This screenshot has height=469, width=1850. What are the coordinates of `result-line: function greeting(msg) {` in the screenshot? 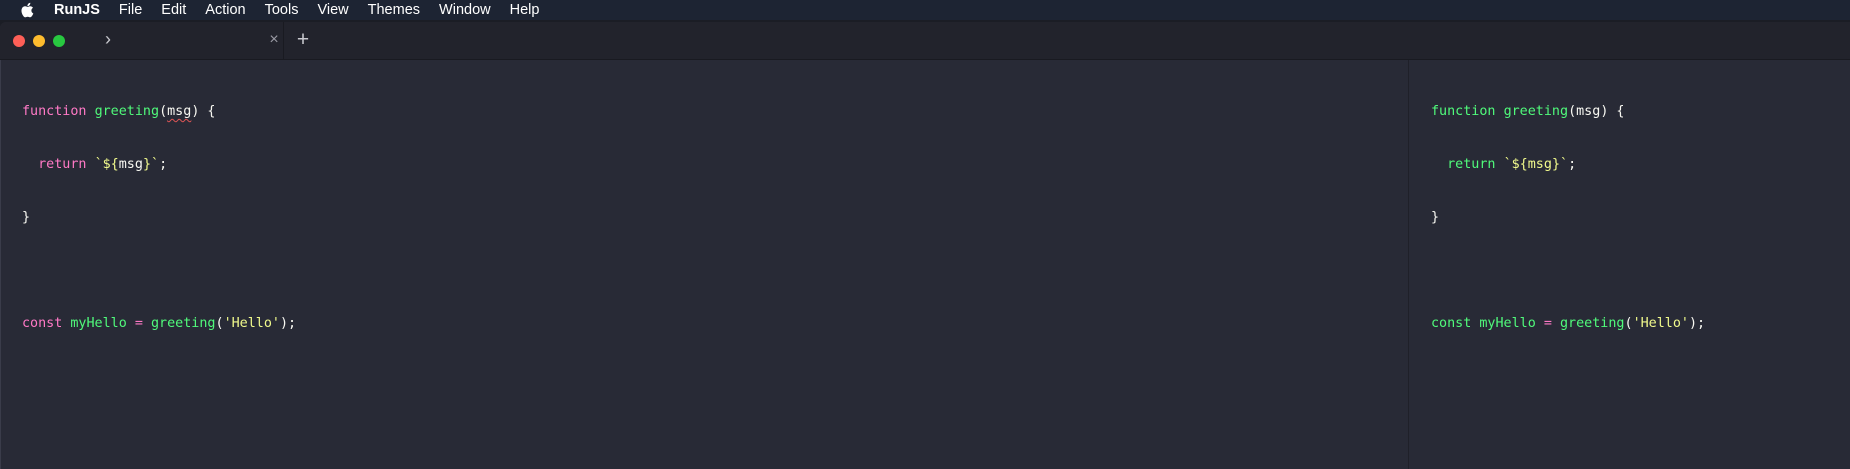 It's located at (1568, 111).